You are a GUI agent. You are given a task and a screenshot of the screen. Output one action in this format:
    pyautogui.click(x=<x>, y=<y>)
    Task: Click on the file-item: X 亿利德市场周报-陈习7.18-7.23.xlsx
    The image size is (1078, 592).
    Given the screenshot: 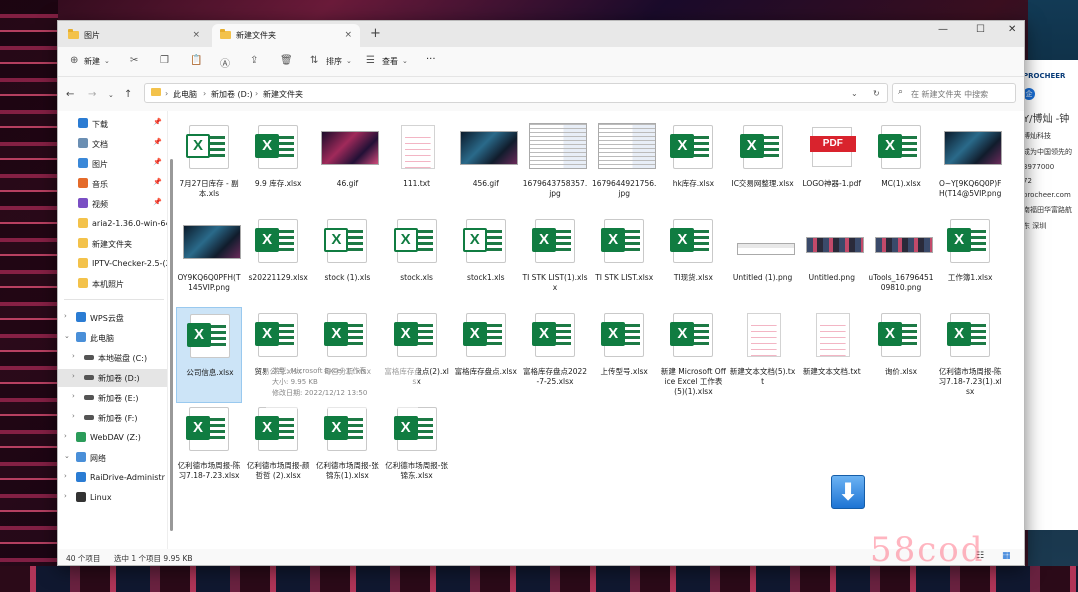 What is the action you would take?
    pyautogui.click(x=209, y=449)
    